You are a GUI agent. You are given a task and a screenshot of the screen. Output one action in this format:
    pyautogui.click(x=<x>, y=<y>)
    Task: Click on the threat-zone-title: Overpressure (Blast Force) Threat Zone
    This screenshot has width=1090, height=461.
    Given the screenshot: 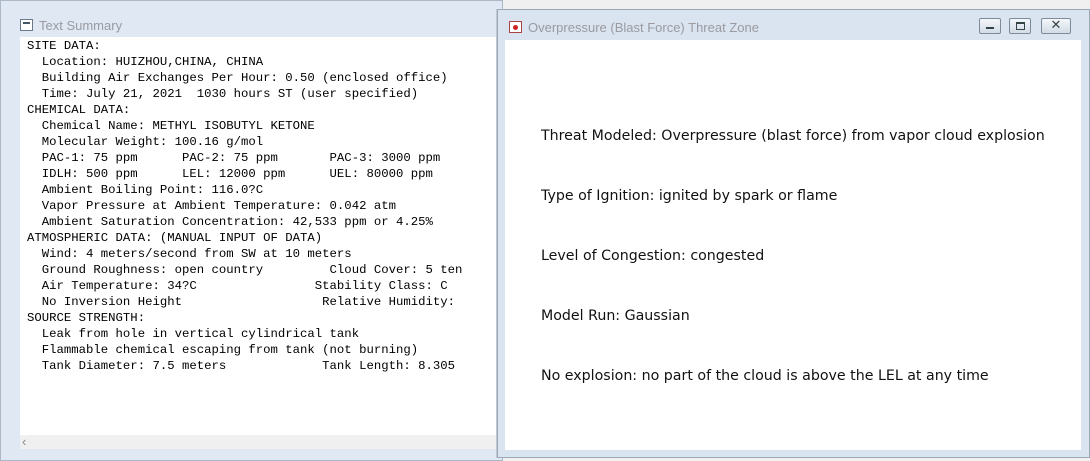 What is the action you would take?
    pyautogui.click(x=643, y=27)
    